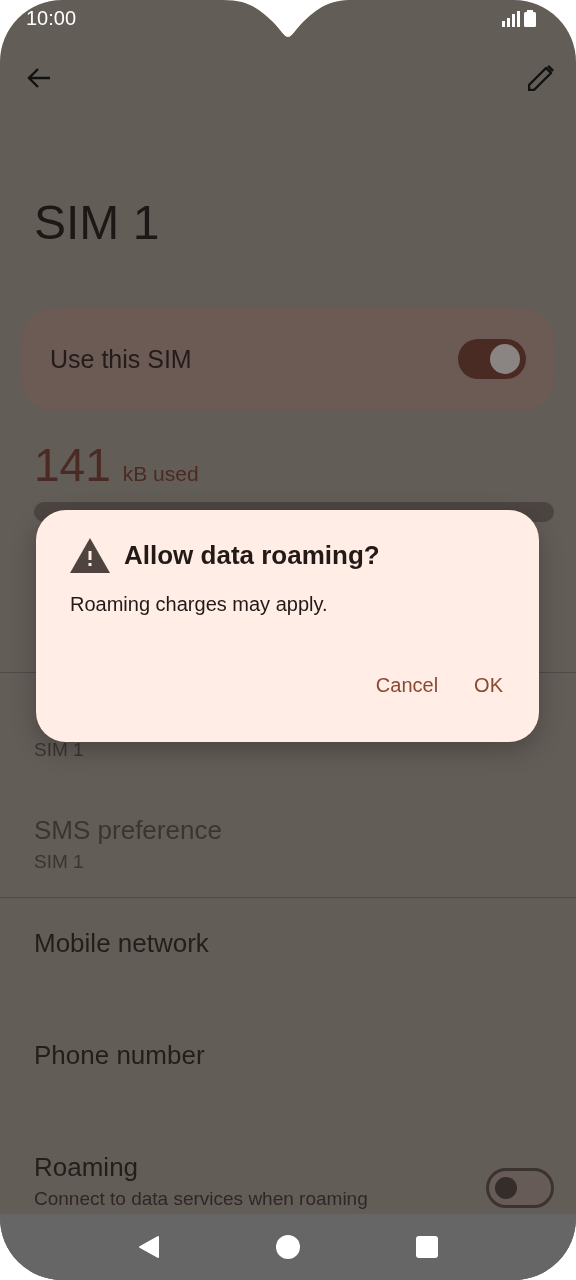 The image size is (576, 1280). What do you see at coordinates (121, 943) in the screenshot?
I see `item-title: Mobile network` at bounding box center [121, 943].